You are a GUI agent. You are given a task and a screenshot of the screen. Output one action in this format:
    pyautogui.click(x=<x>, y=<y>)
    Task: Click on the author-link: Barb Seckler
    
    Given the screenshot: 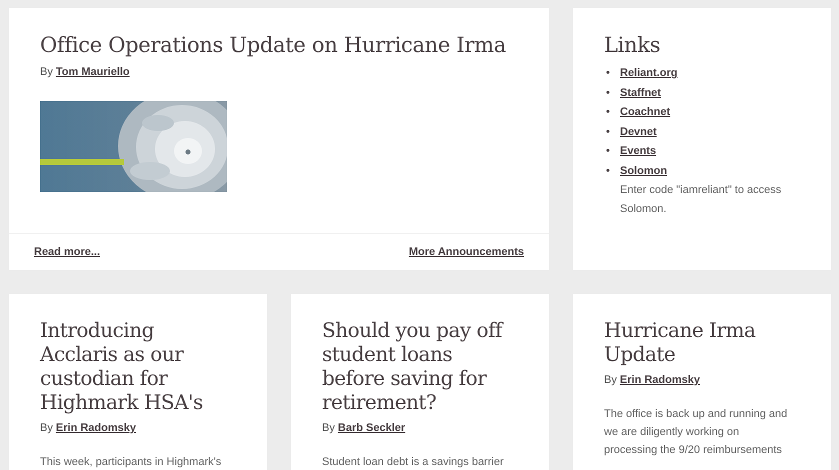 What is the action you would take?
    pyautogui.click(x=372, y=428)
    